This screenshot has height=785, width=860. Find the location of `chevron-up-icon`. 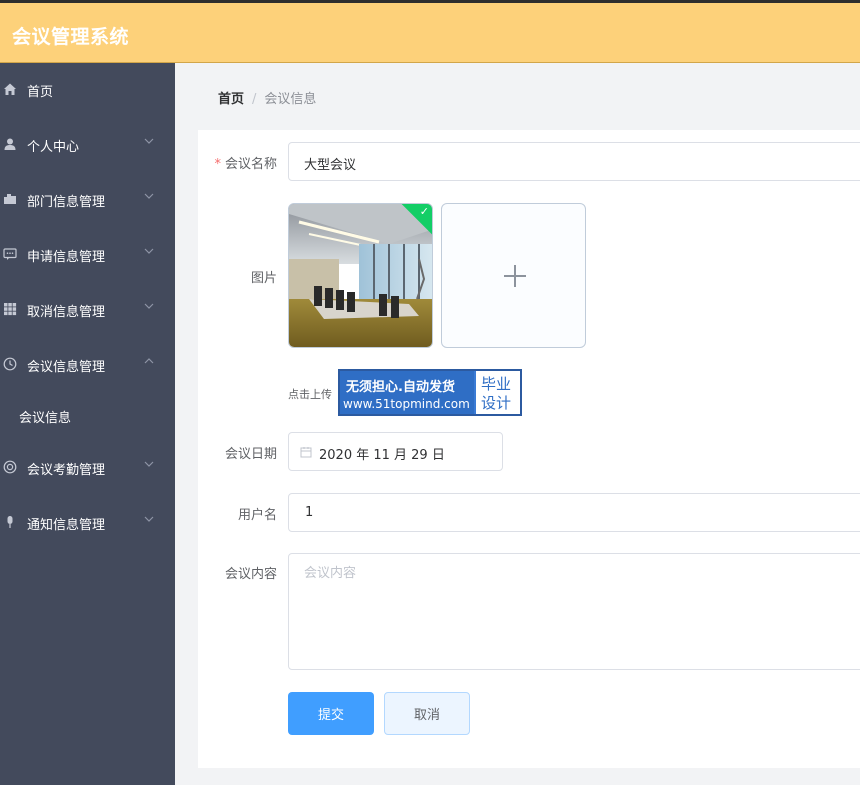

chevron-up-icon is located at coordinates (149, 361).